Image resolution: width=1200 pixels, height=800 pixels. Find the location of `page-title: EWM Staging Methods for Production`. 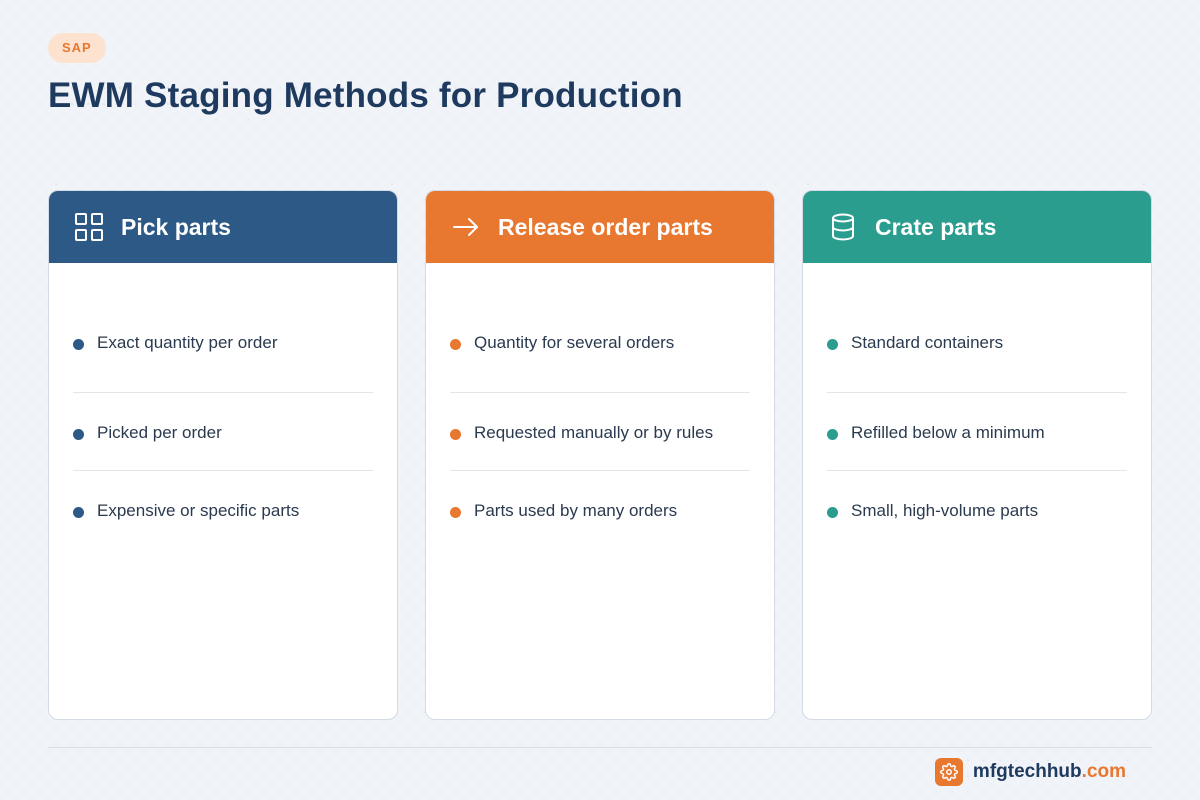

page-title: EWM Staging Methods for Production is located at coordinates (365, 95).